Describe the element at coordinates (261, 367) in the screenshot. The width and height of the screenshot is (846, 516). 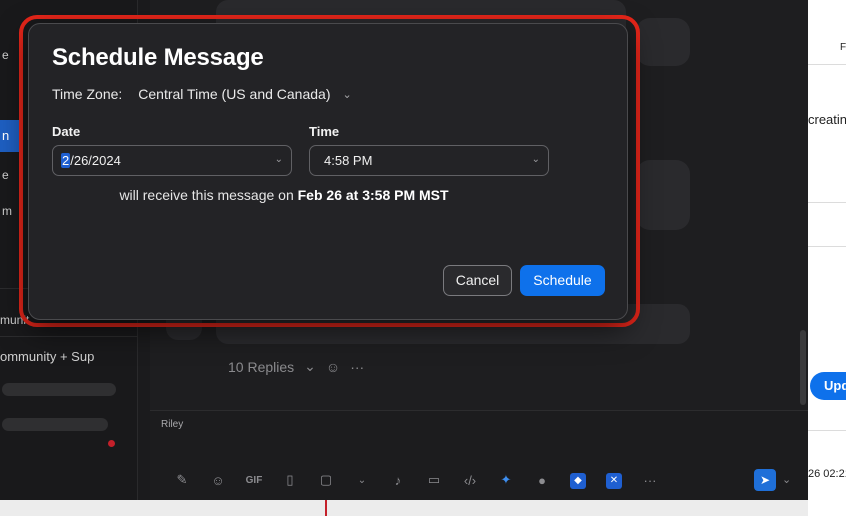
I see `replies-count: 10 Replies` at that location.